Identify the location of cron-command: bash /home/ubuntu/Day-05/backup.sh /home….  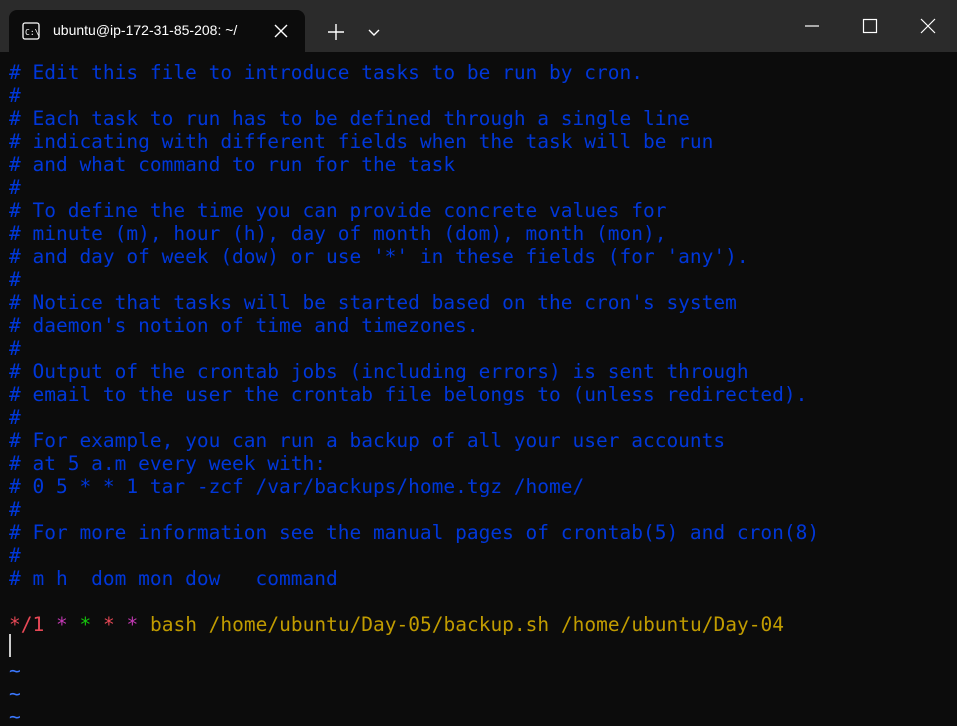
(466, 624).